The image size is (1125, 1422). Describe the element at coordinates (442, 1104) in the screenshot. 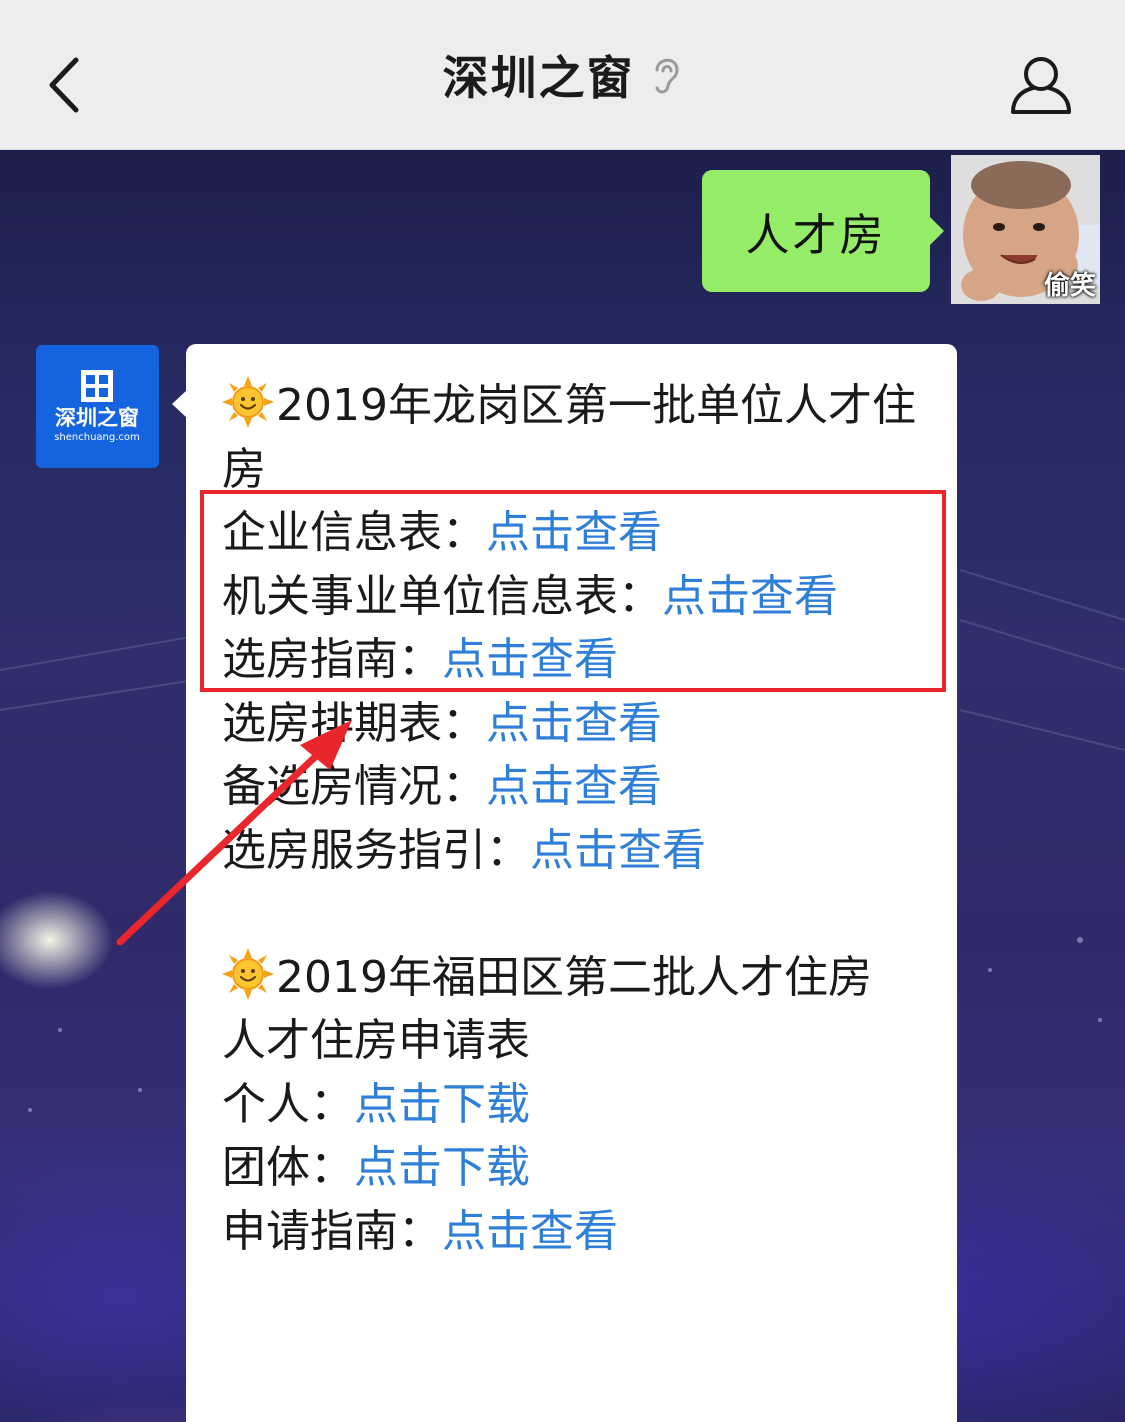

I see `personal-download-link: 点击下载` at that location.